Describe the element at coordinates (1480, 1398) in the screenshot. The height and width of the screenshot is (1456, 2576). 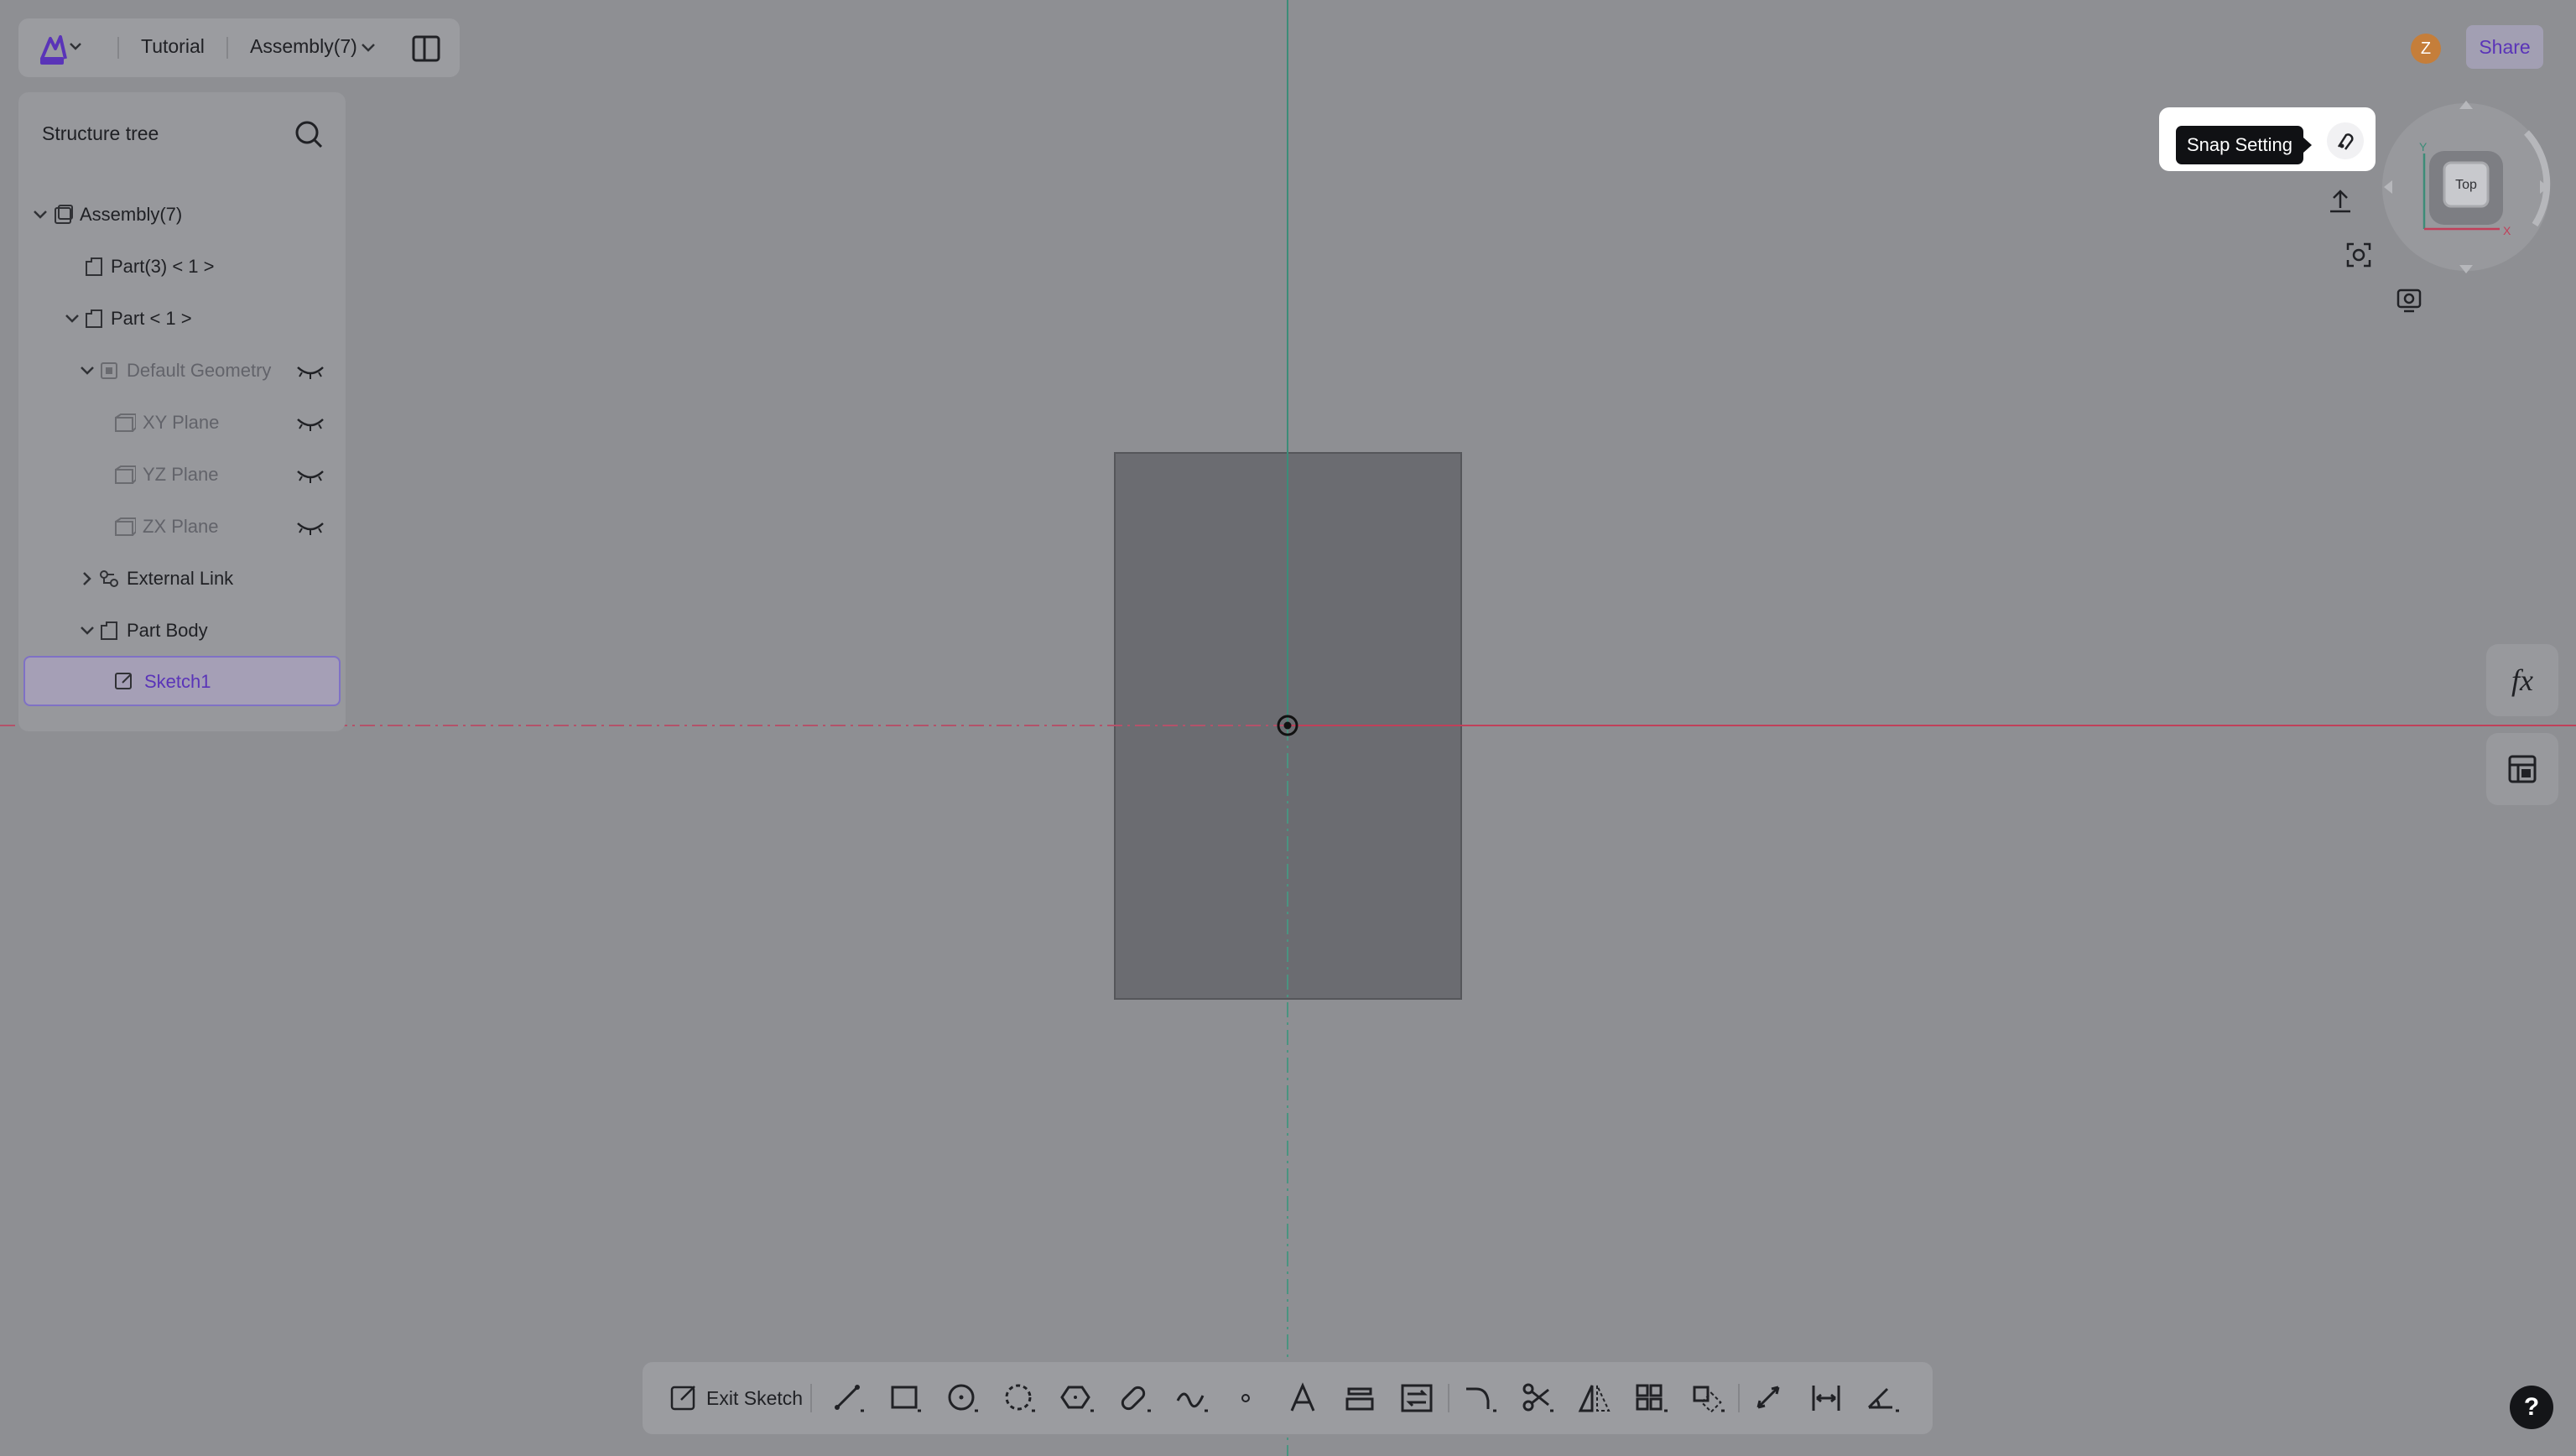
I see `fillet-tool-icon` at that location.